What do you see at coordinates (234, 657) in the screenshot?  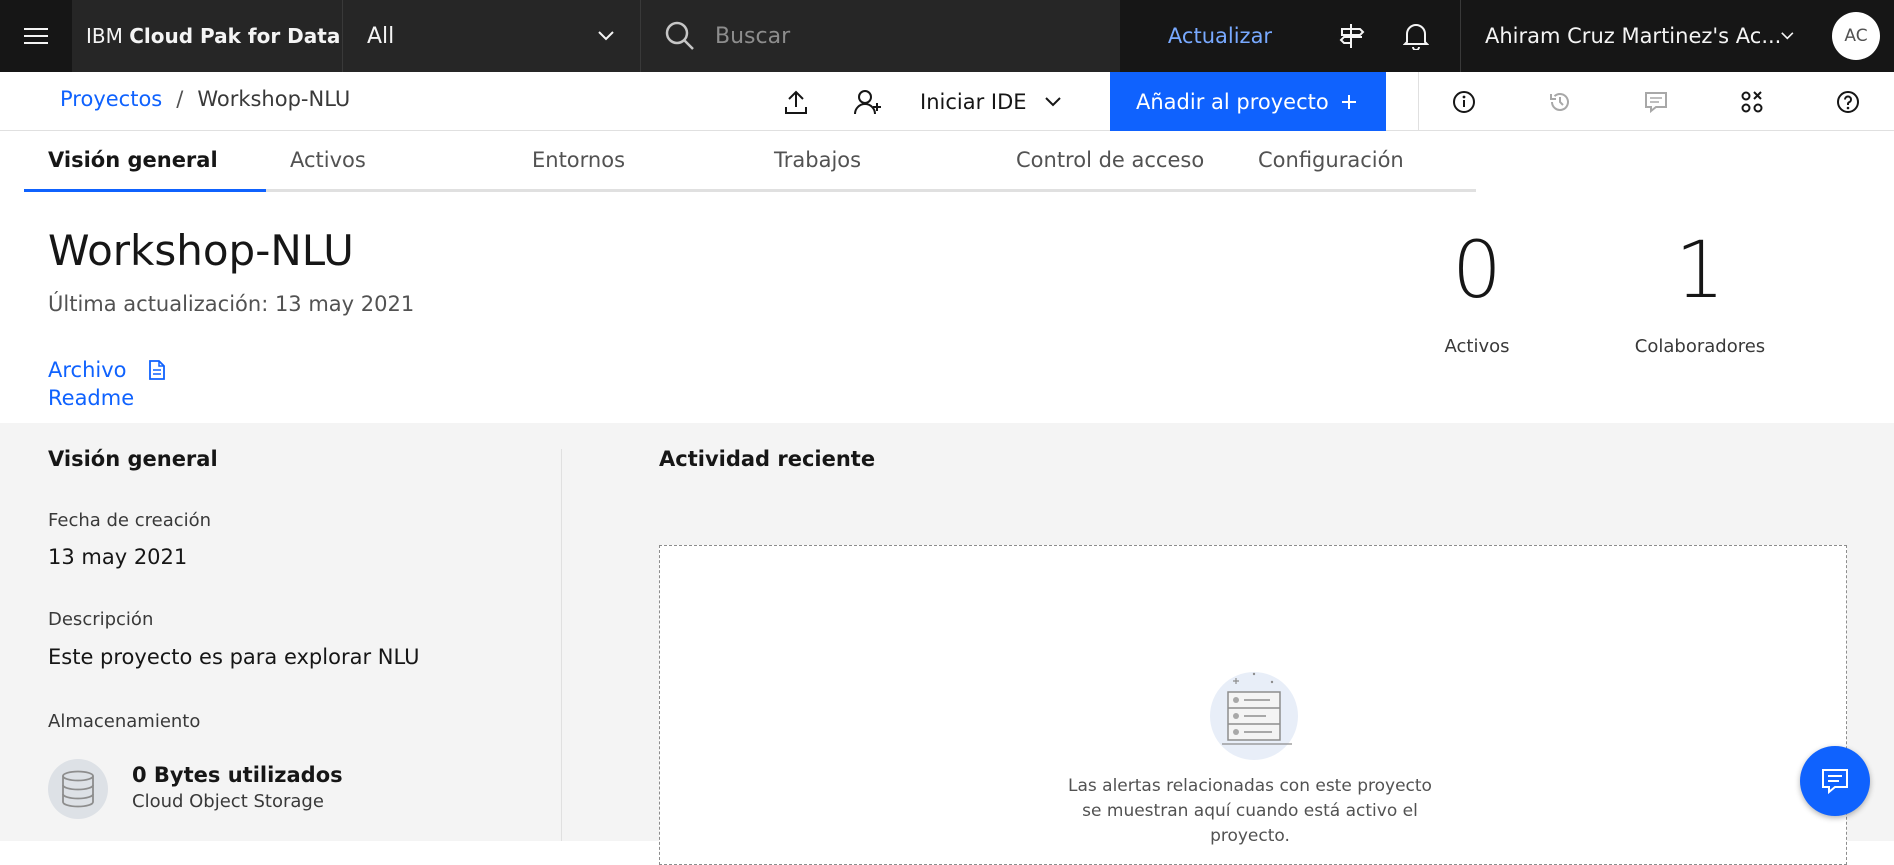 I see `description-value: Este proyecto es para explorar NLU` at bounding box center [234, 657].